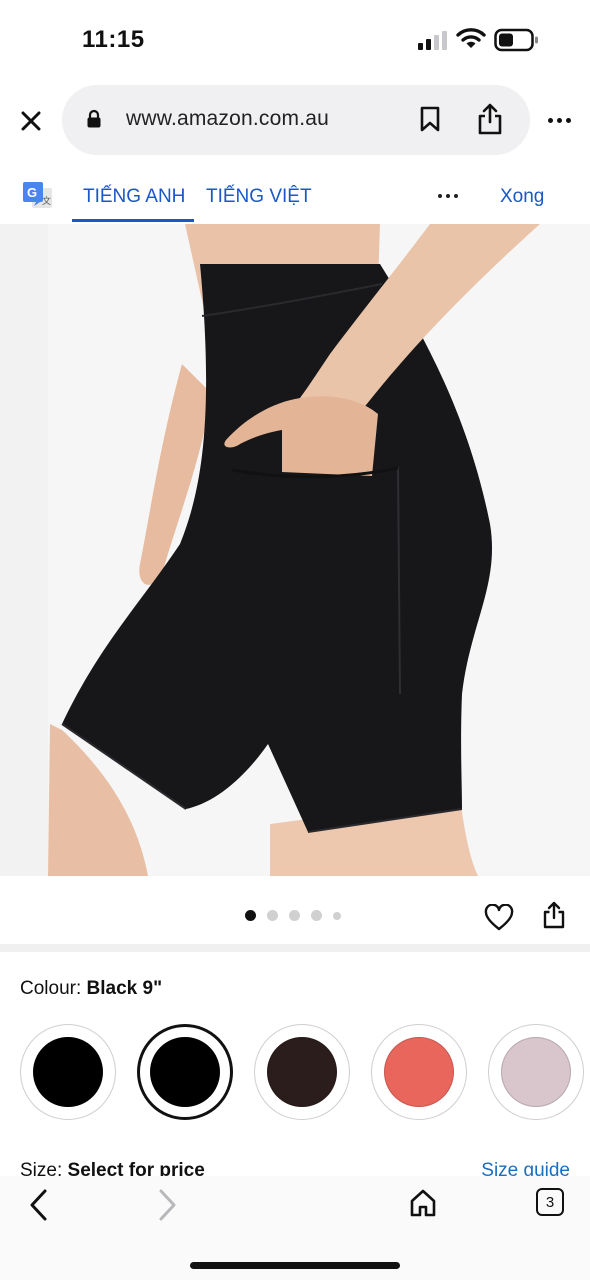 Image resolution: width=590 pixels, height=1280 pixels. I want to click on lock-icon, so click(94, 118).